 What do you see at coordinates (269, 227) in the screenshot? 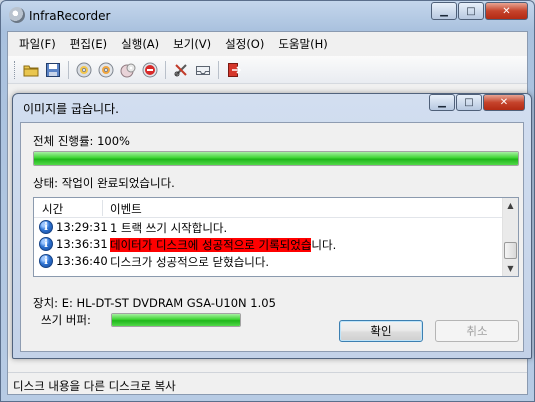
I see `log-row: i 13:29:31 1 트랙 쓰기 시작합니다.` at bounding box center [269, 227].